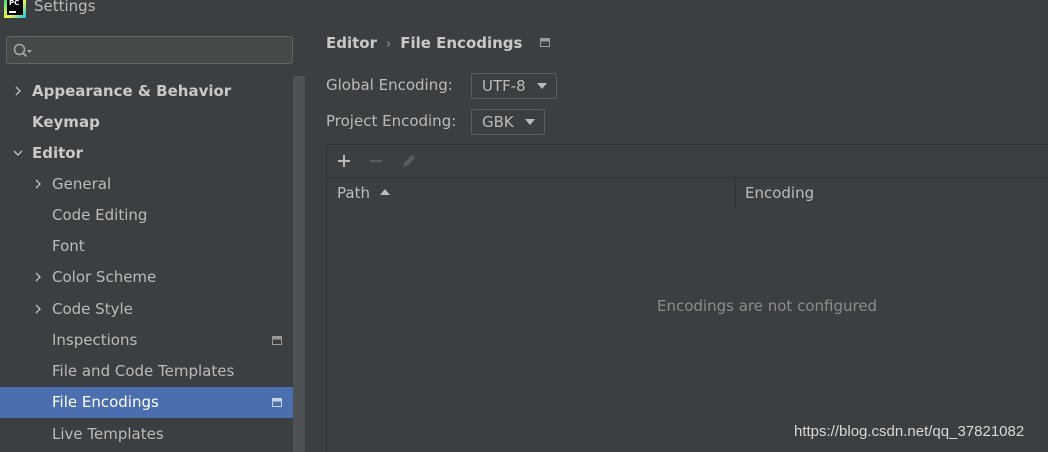  Describe the element at coordinates (391, 121) in the screenshot. I see `project-encoding-label: Project Encoding:` at that location.